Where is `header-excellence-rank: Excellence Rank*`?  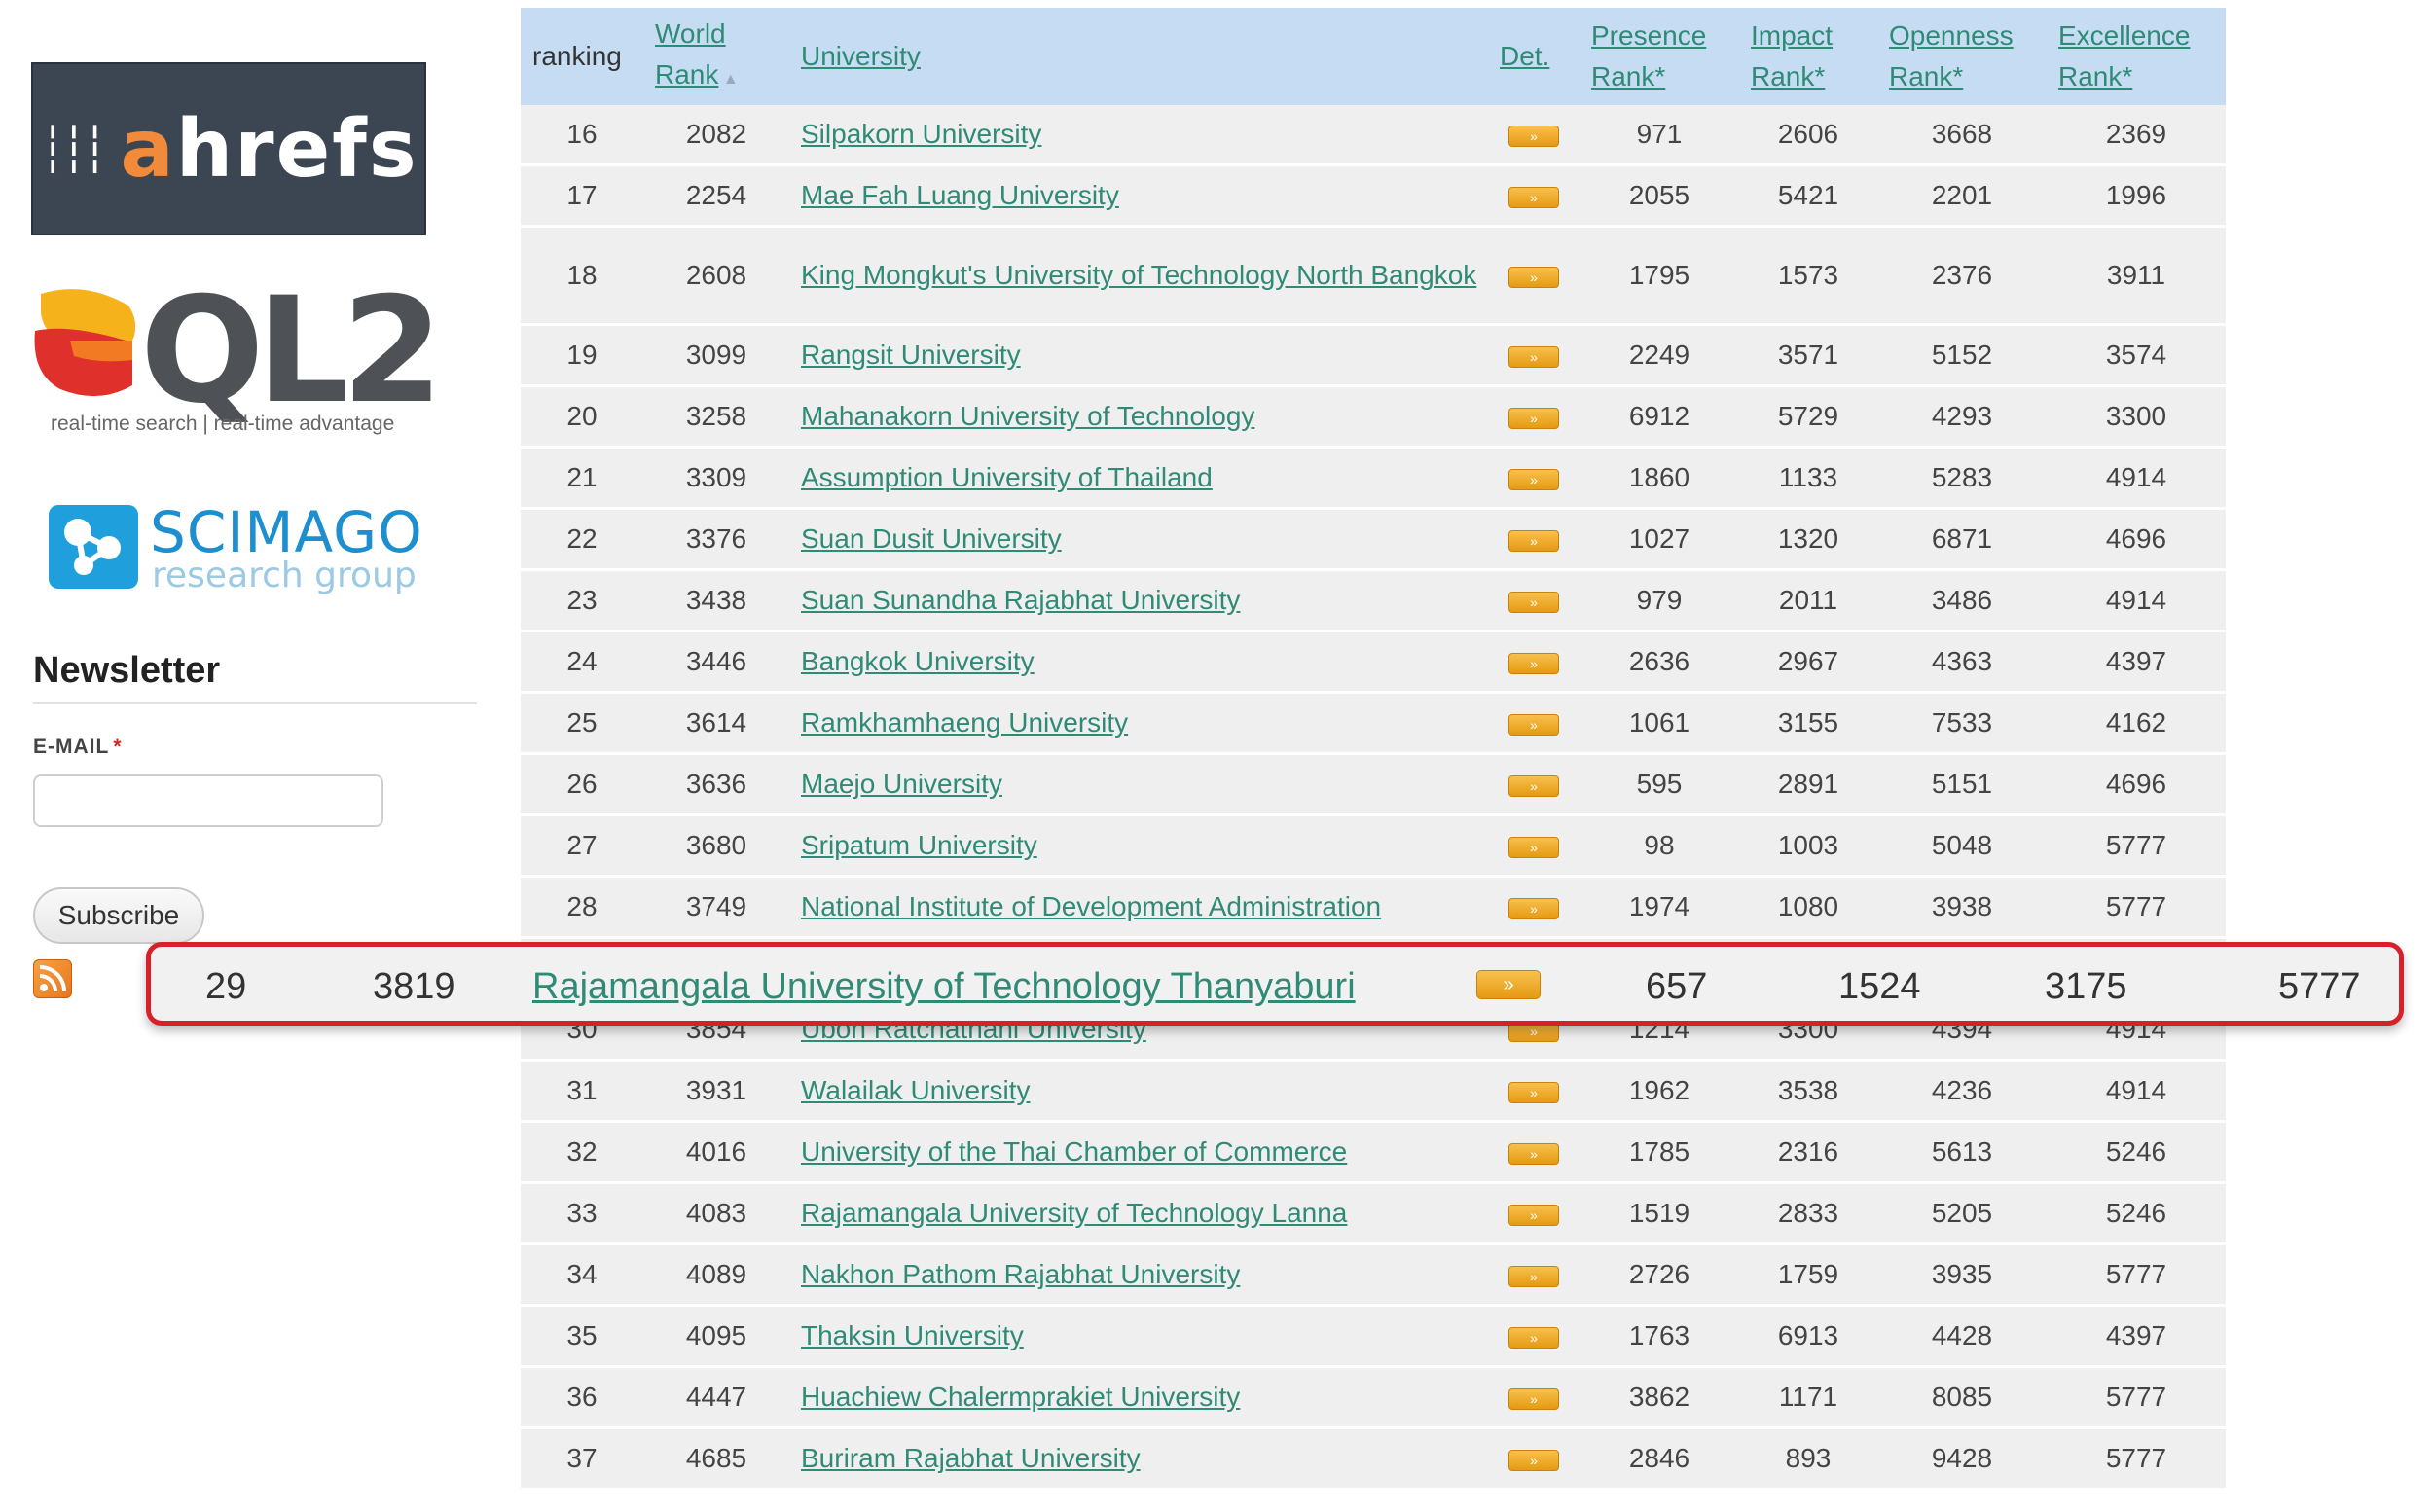 header-excellence-rank: Excellence Rank* is located at coordinates (2136, 56).